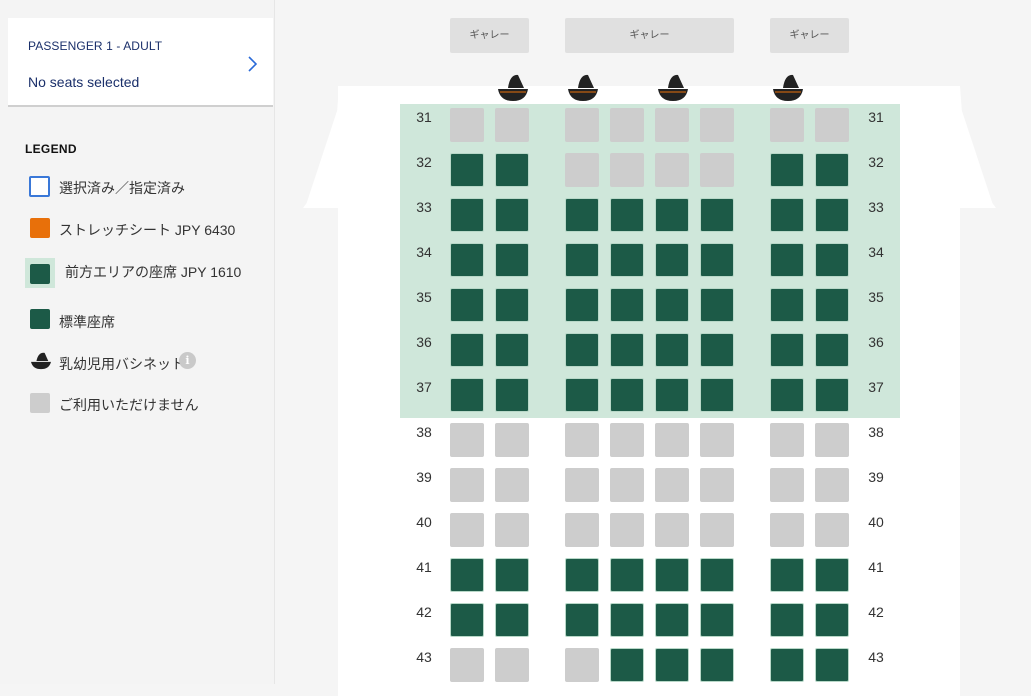 This screenshot has width=1031, height=696. Describe the element at coordinates (717, 665) in the screenshot. I see `seat-43G` at that location.